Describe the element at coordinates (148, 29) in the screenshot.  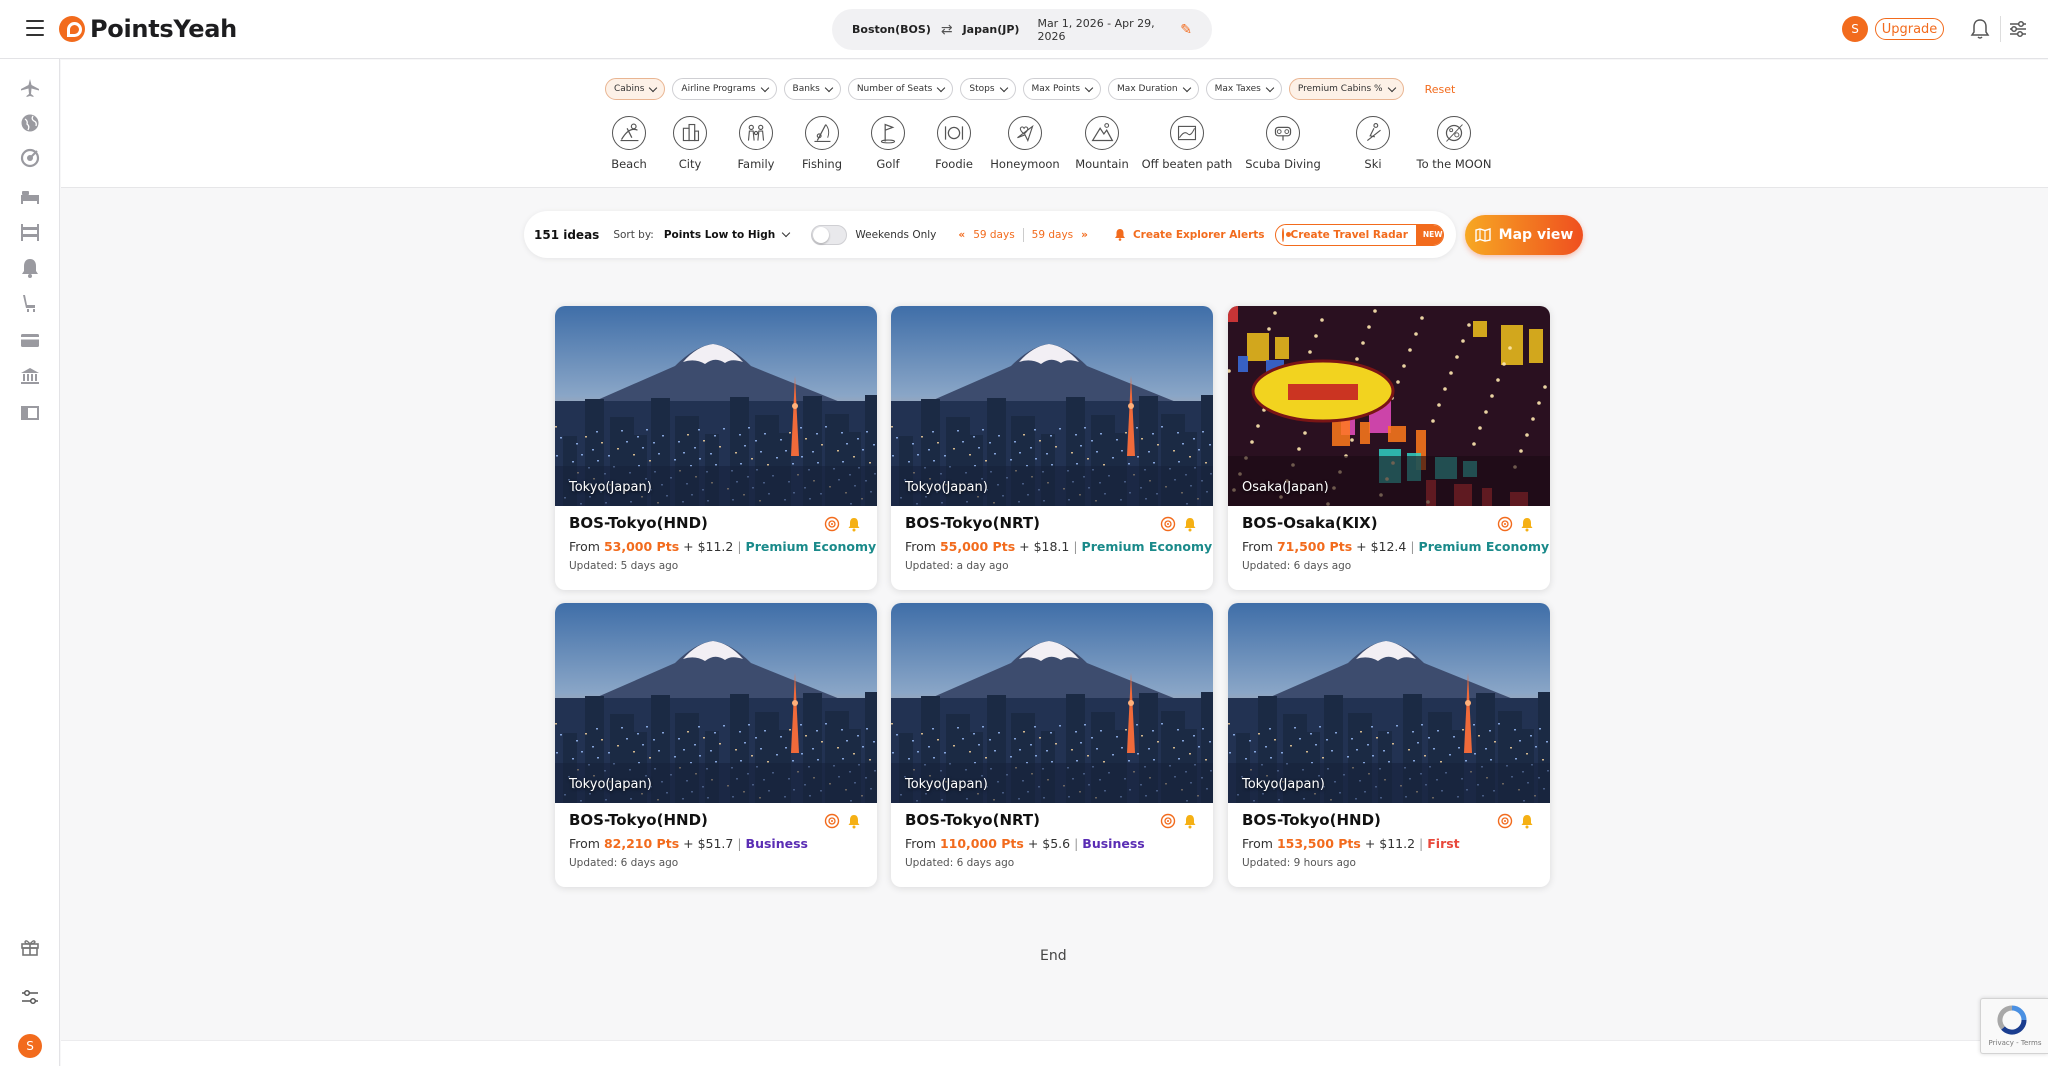
I see `logo: PointsYeah` at that location.